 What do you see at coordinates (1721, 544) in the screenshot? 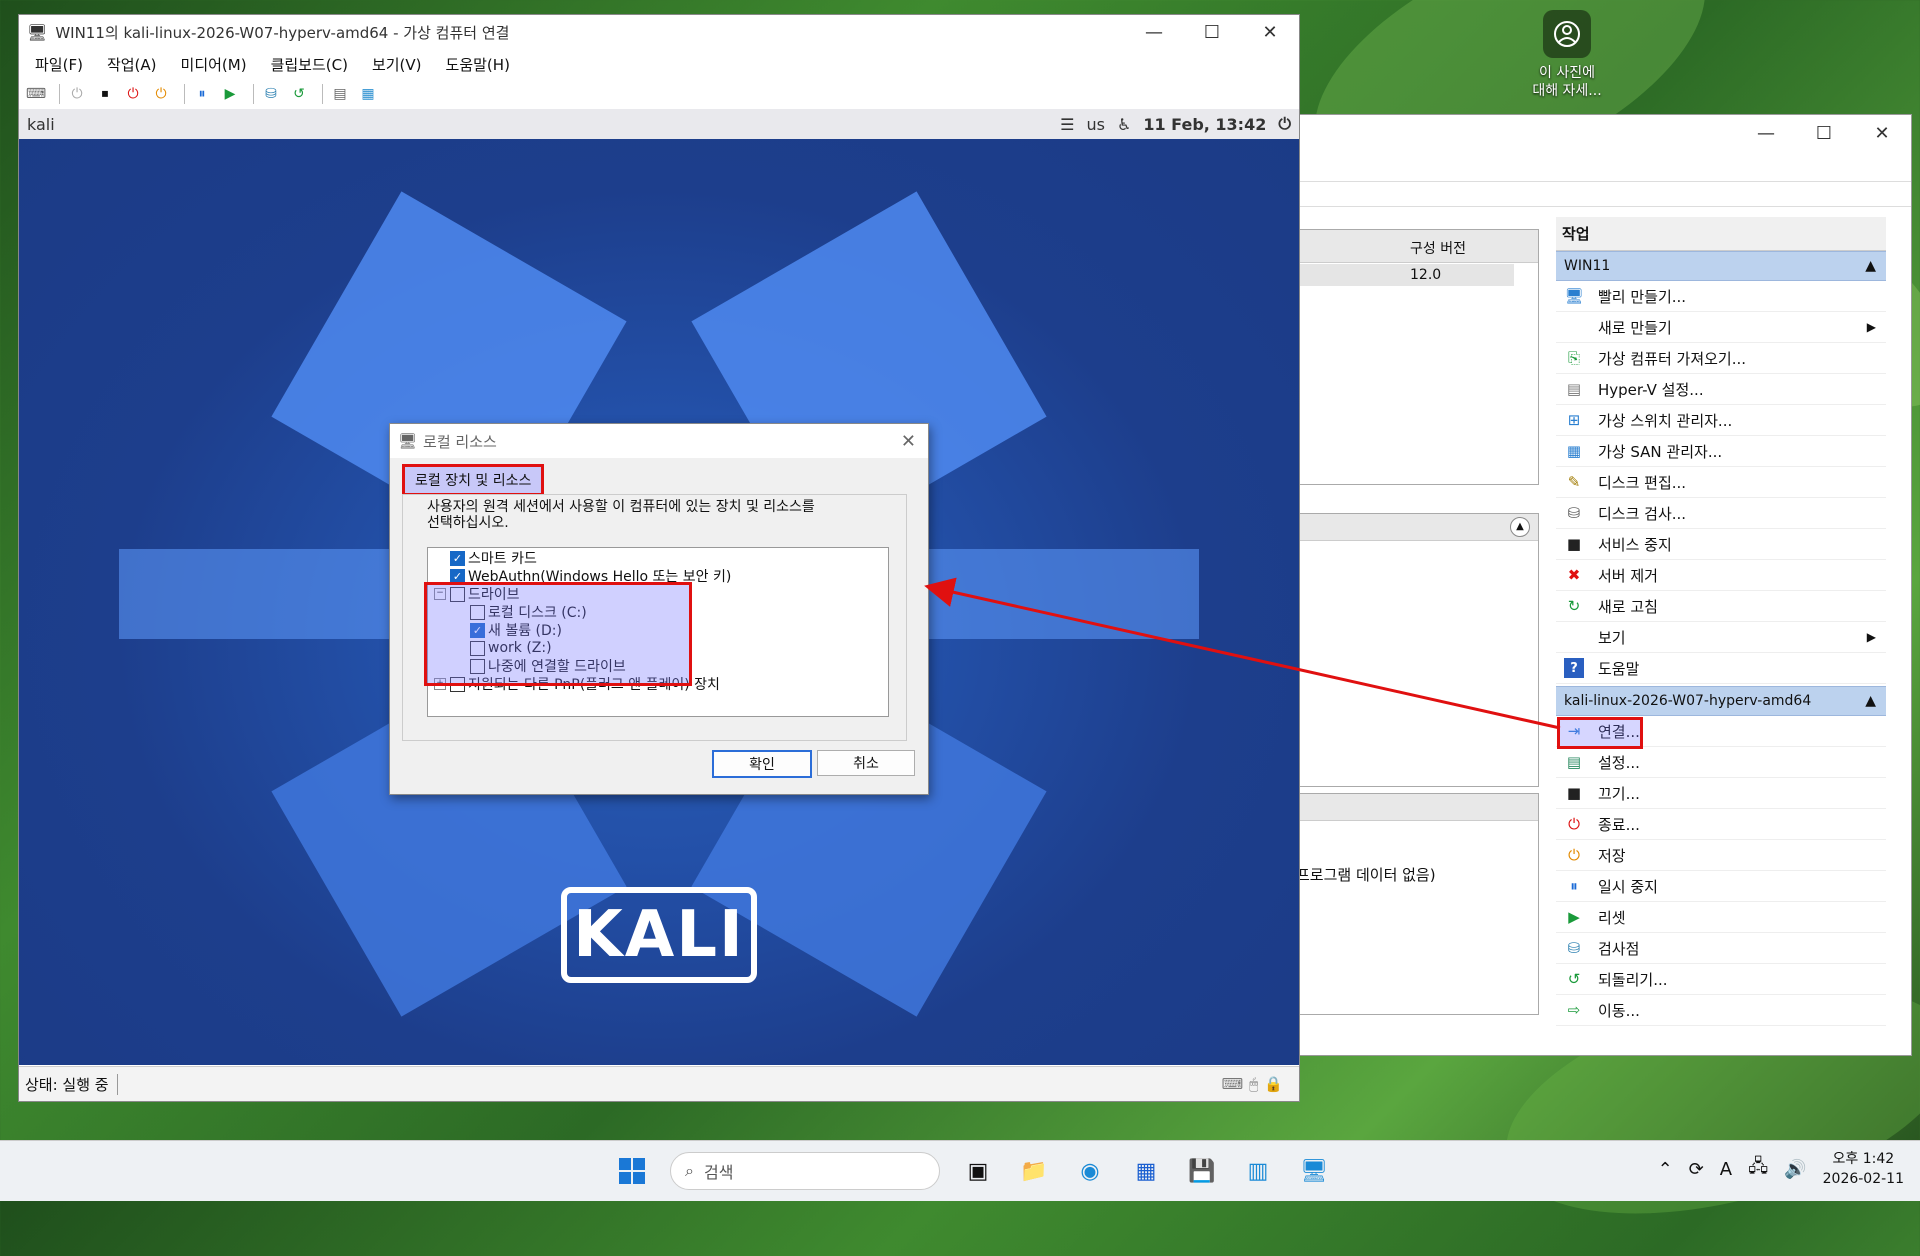
I see `host-action-item: ■ 서비스 중지` at bounding box center [1721, 544].